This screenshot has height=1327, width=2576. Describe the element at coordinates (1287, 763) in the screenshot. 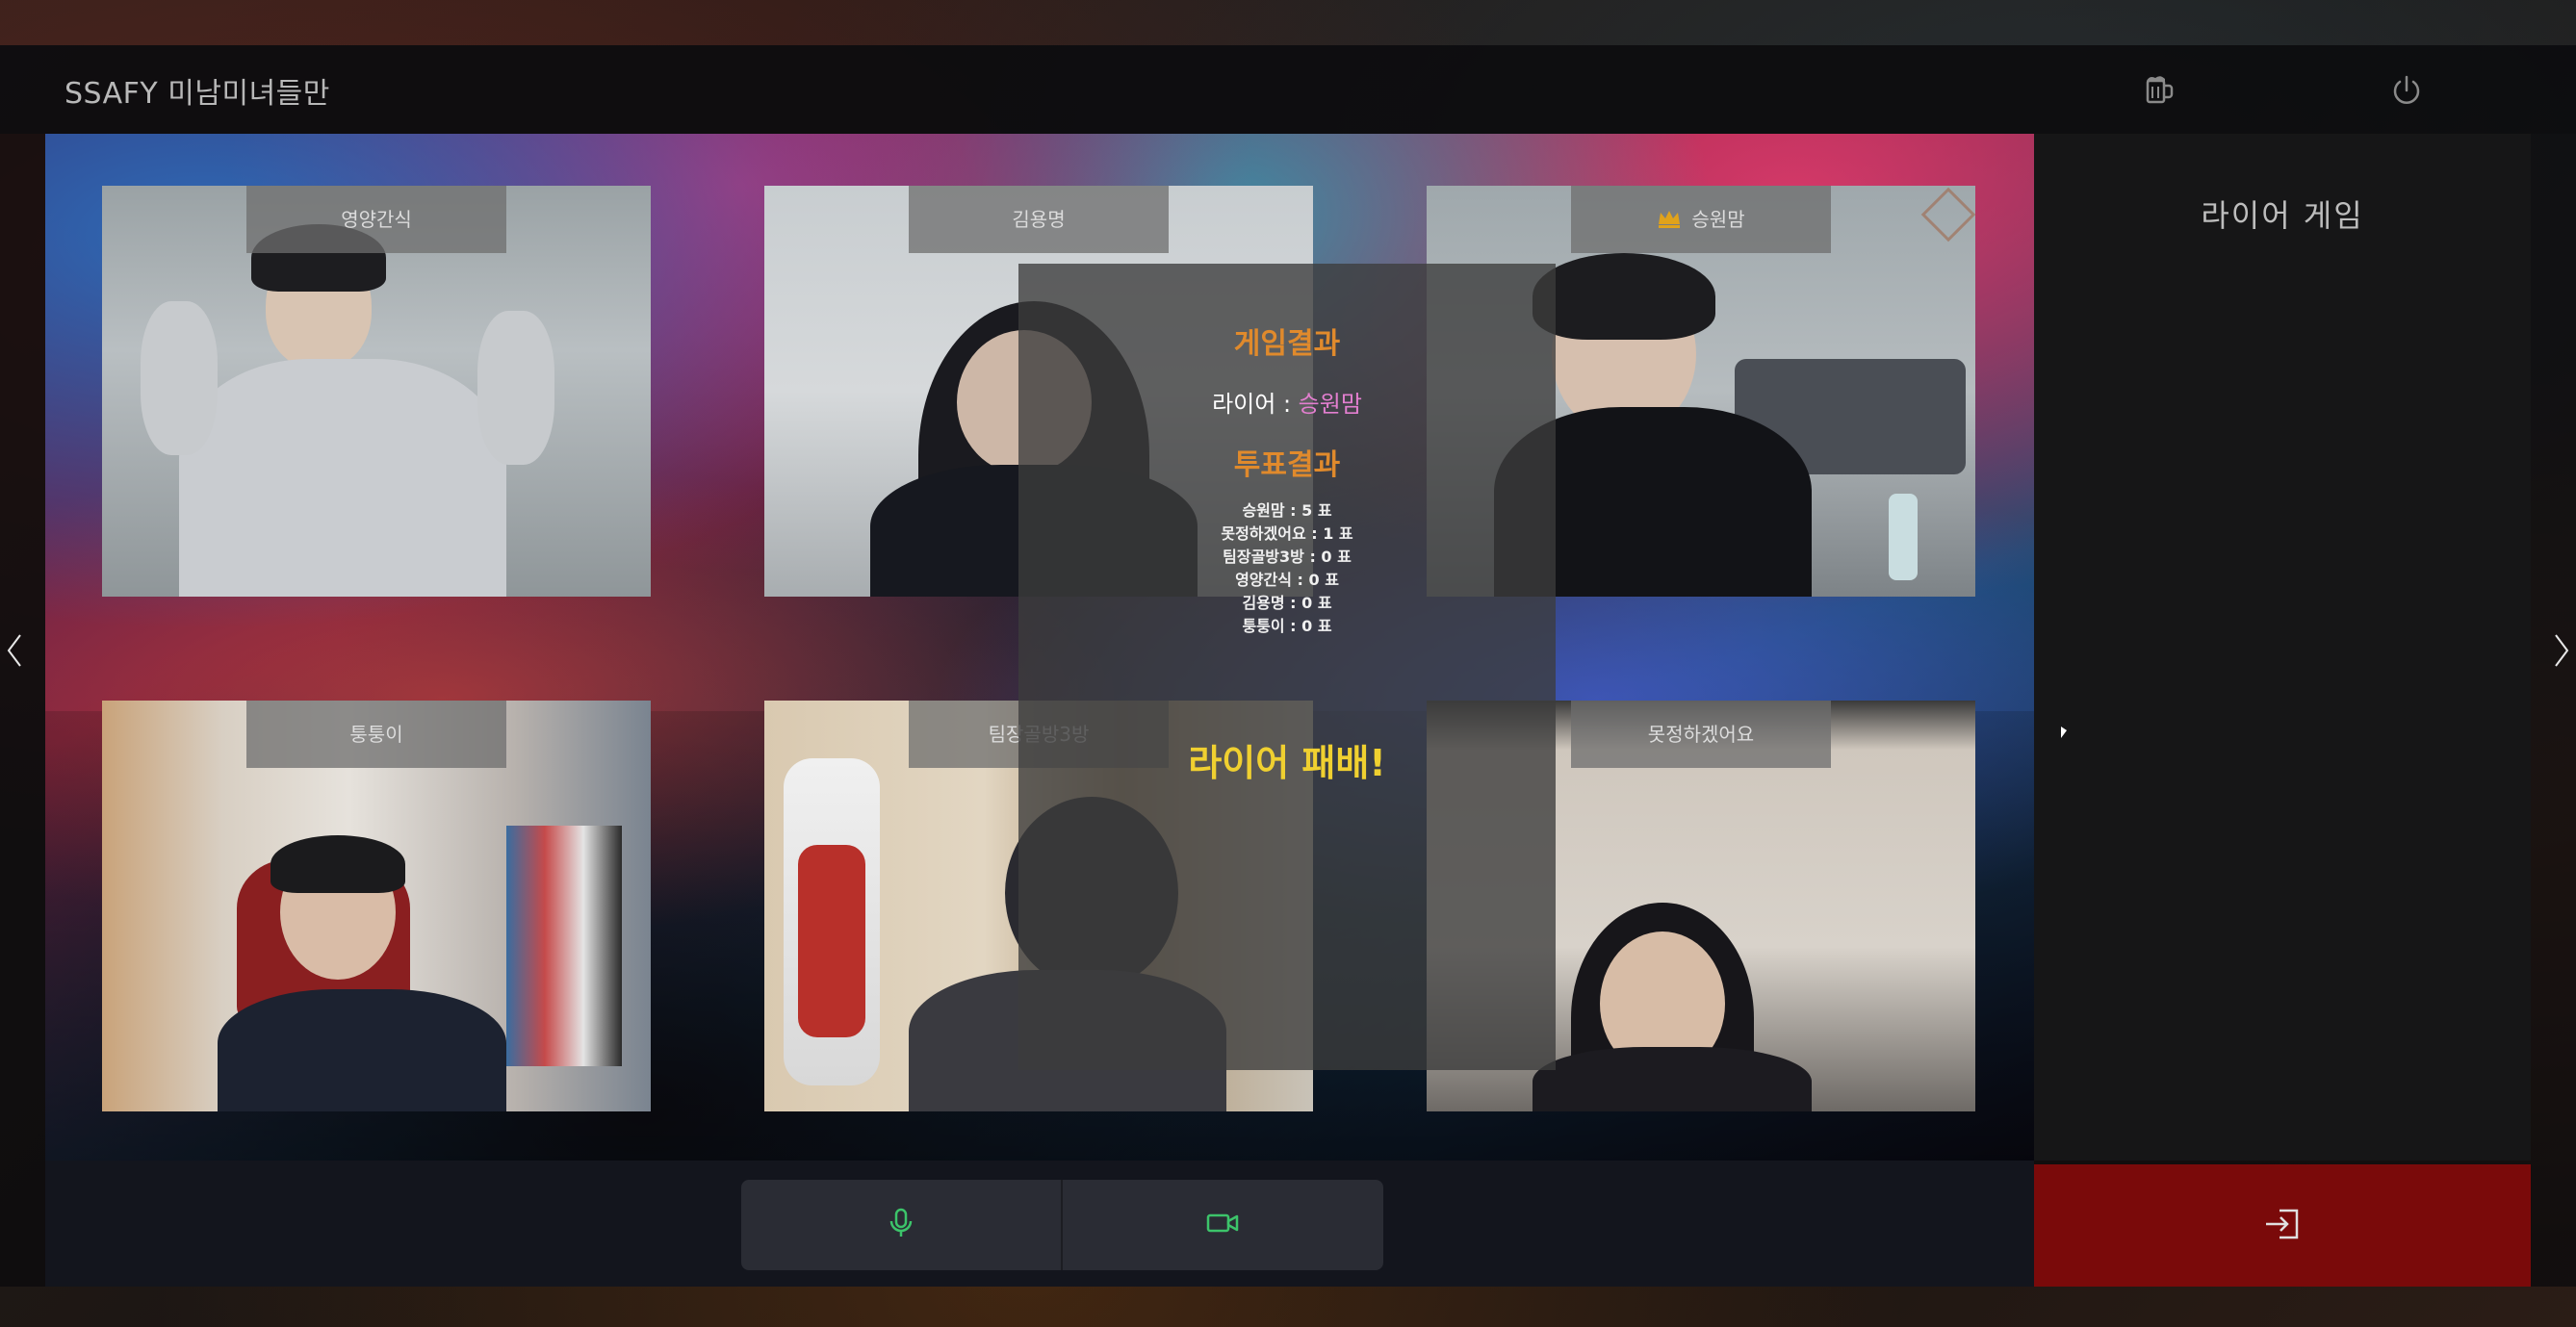

I see `game-outcome: 라이어 패배!` at that location.